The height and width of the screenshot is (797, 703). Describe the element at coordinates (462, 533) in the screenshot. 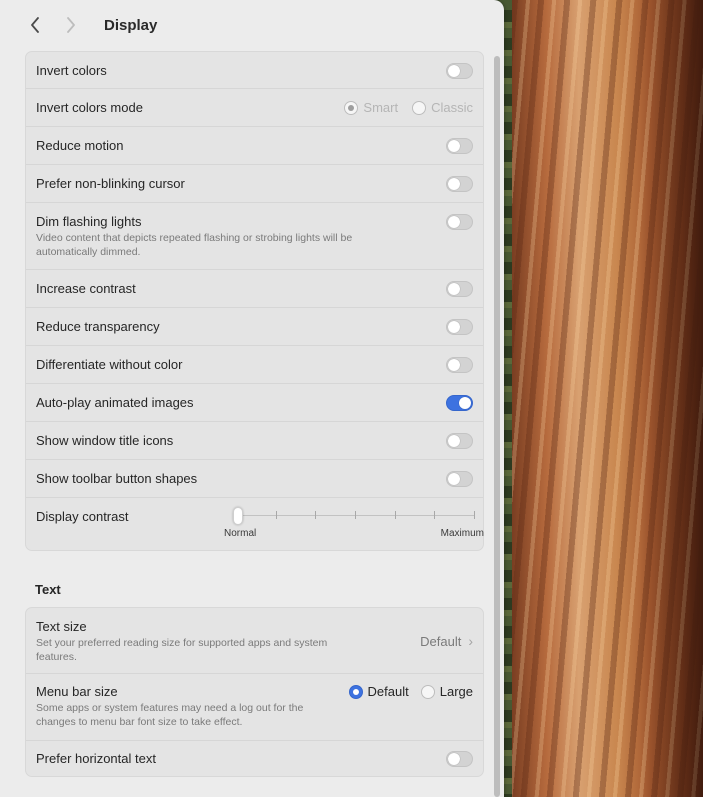

I see `slider-max-label: Maximum` at that location.